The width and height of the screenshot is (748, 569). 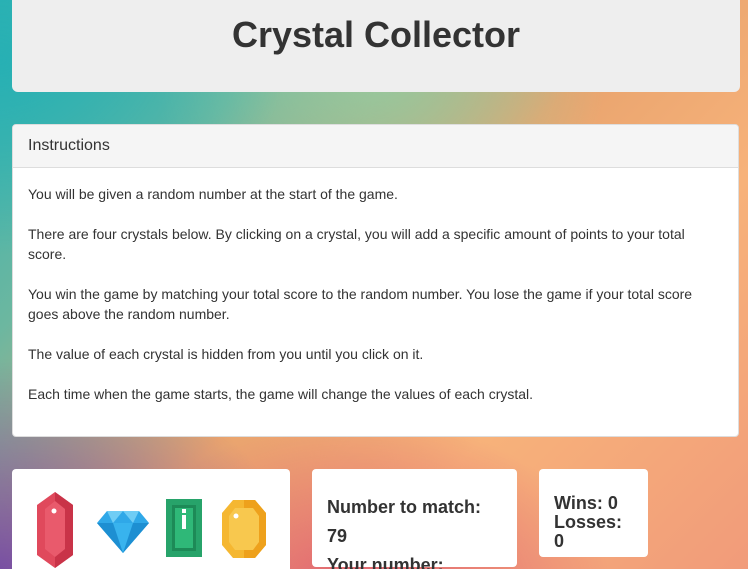 What do you see at coordinates (244, 529) in the screenshot?
I see `yellow-crystal-icon` at bounding box center [244, 529].